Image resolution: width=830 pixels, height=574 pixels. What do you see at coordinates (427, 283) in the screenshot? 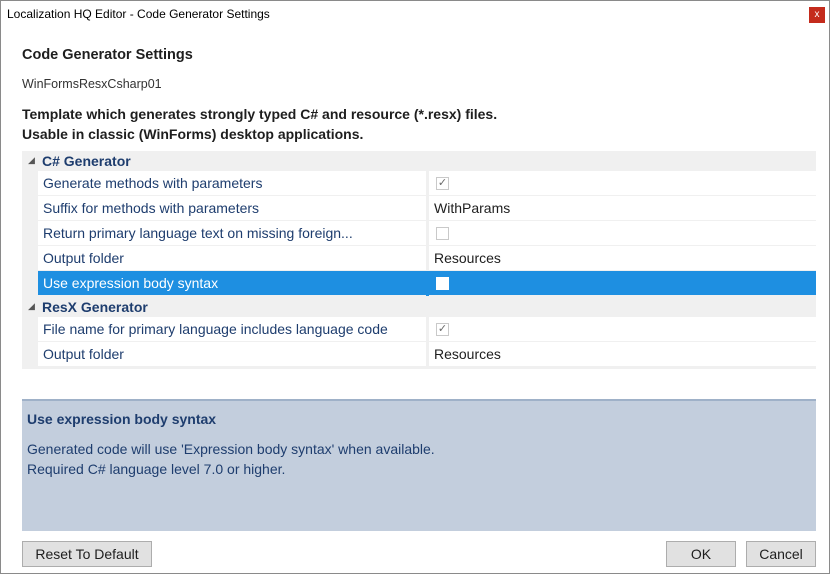
I see `property-row-expression-body: Use expression body syntax` at bounding box center [427, 283].